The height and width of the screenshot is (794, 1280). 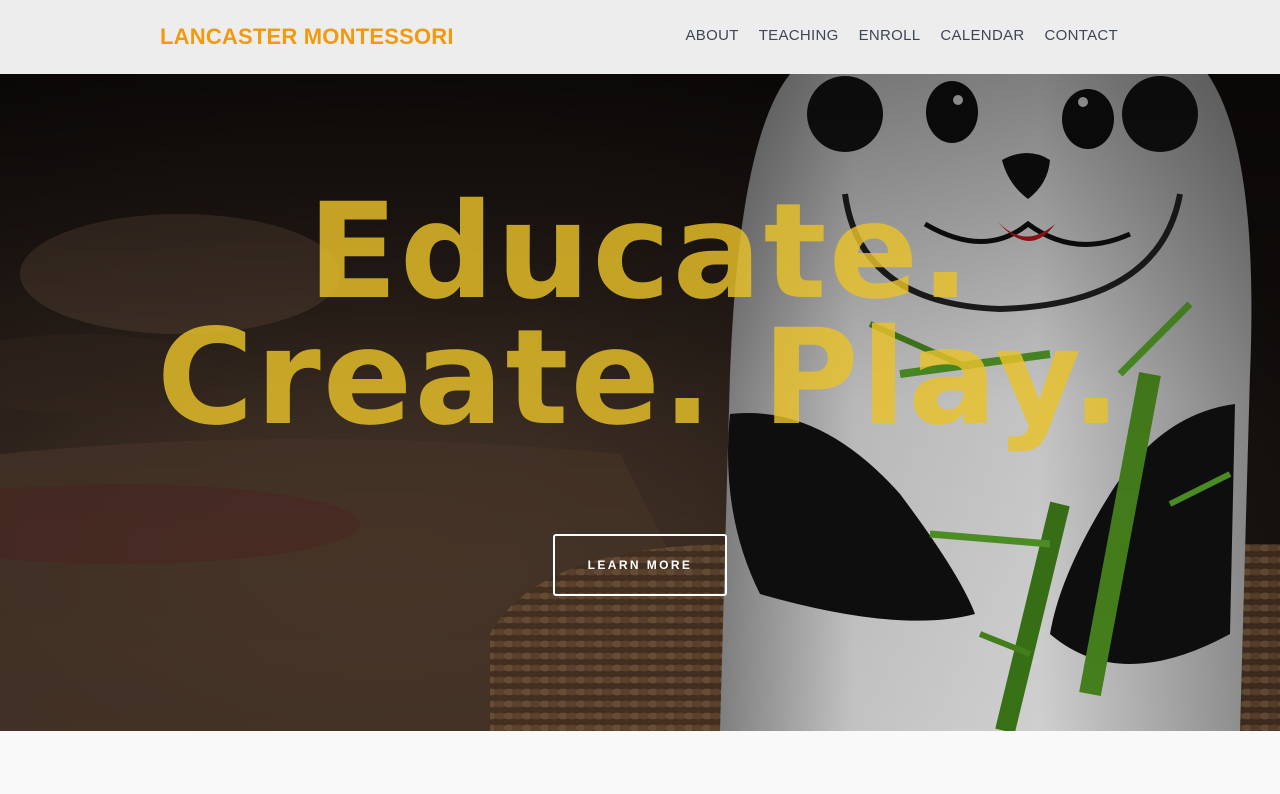 What do you see at coordinates (640, 252) in the screenshot?
I see `hero-headline-line1: Educate.` at bounding box center [640, 252].